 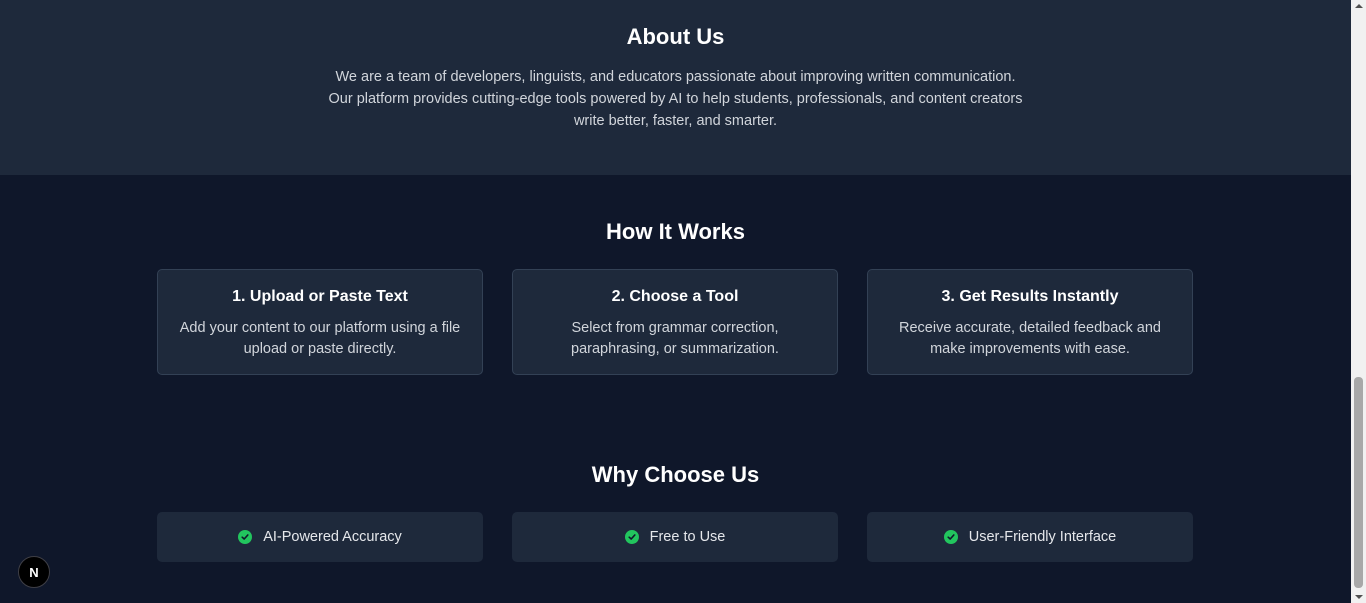 I want to click on why-choose-us-title: Why Choose Us, so click(x=675, y=474).